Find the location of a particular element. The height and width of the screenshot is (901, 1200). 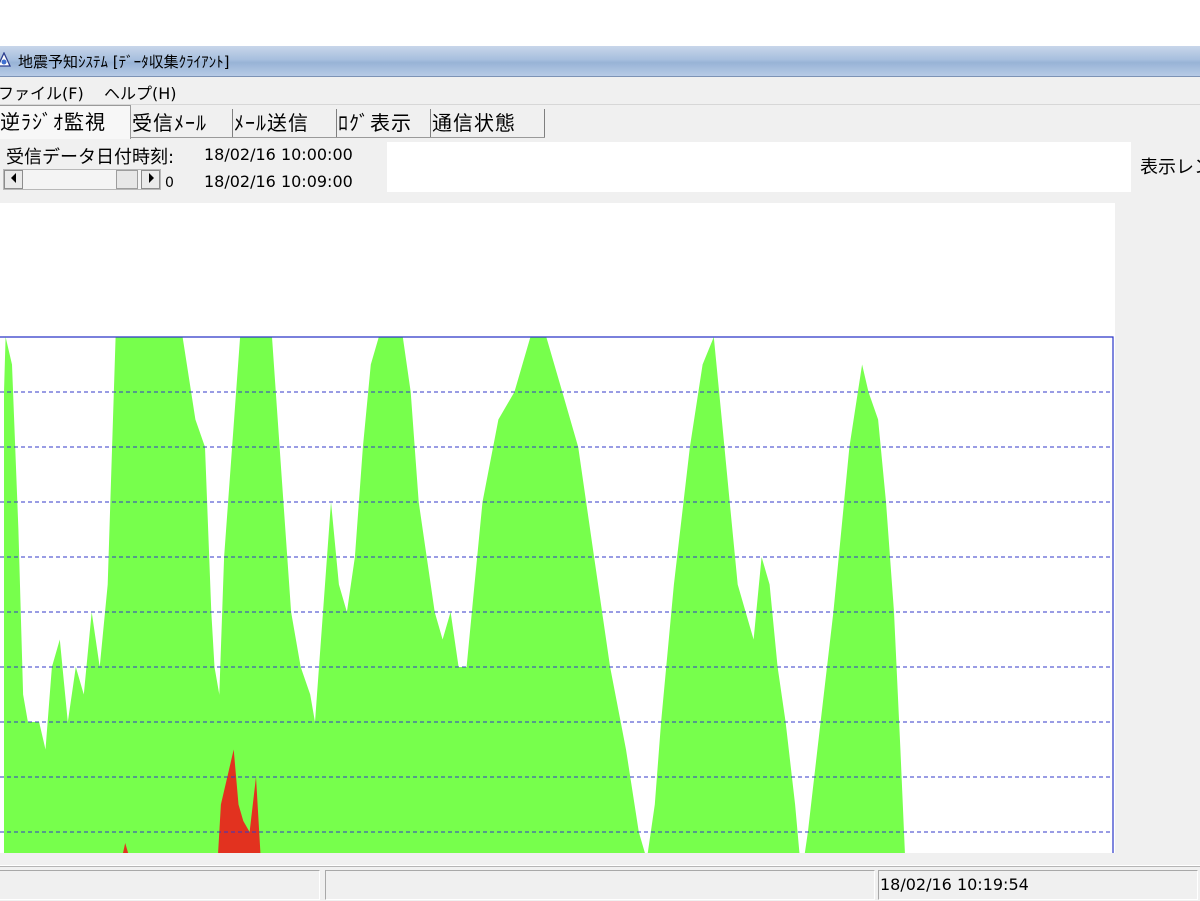

left-arrow-icon is located at coordinates (13, 178).